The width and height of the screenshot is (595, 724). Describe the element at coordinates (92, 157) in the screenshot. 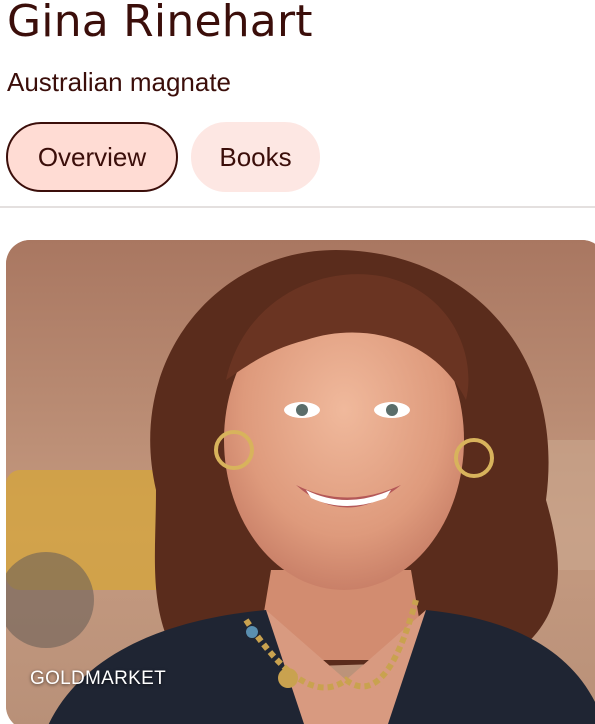

I see `tab-overview: Overview` at that location.